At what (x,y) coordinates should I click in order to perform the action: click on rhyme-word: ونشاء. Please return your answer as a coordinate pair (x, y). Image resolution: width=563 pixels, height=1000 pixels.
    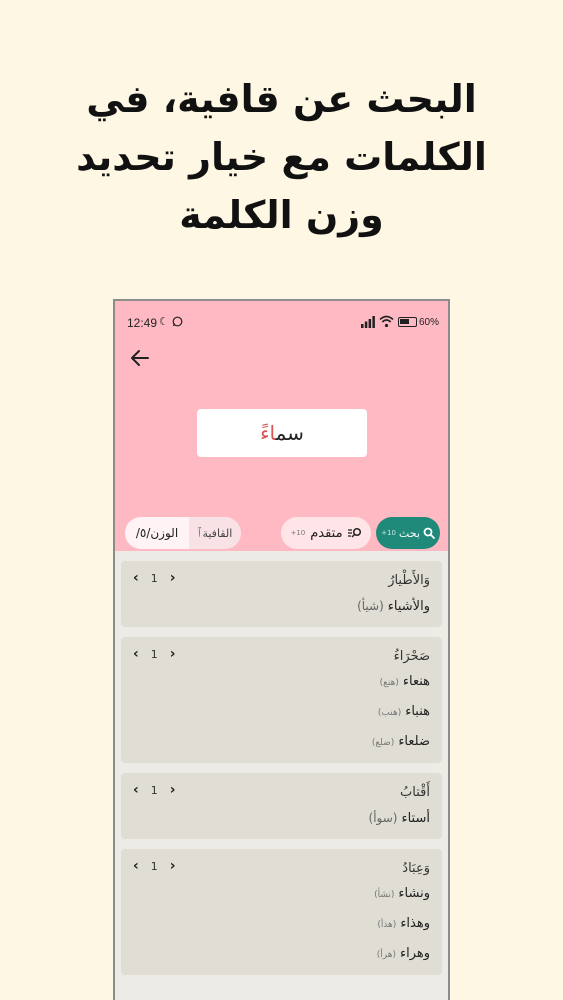
    Looking at the image, I should click on (414, 893).